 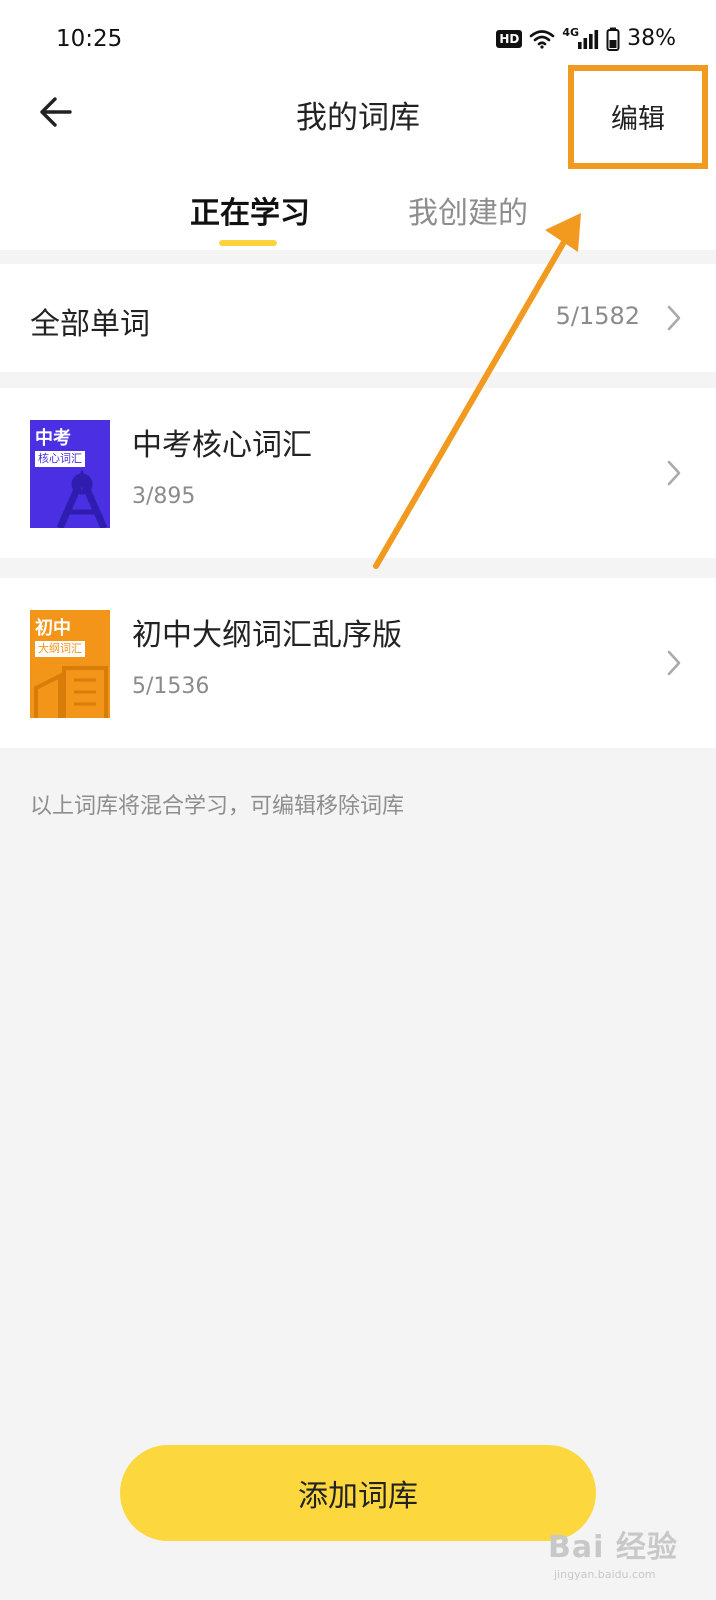 What do you see at coordinates (164, 496) in the screenshot?
I see `book-progress: 3/895` at bounding box center [164, 496].